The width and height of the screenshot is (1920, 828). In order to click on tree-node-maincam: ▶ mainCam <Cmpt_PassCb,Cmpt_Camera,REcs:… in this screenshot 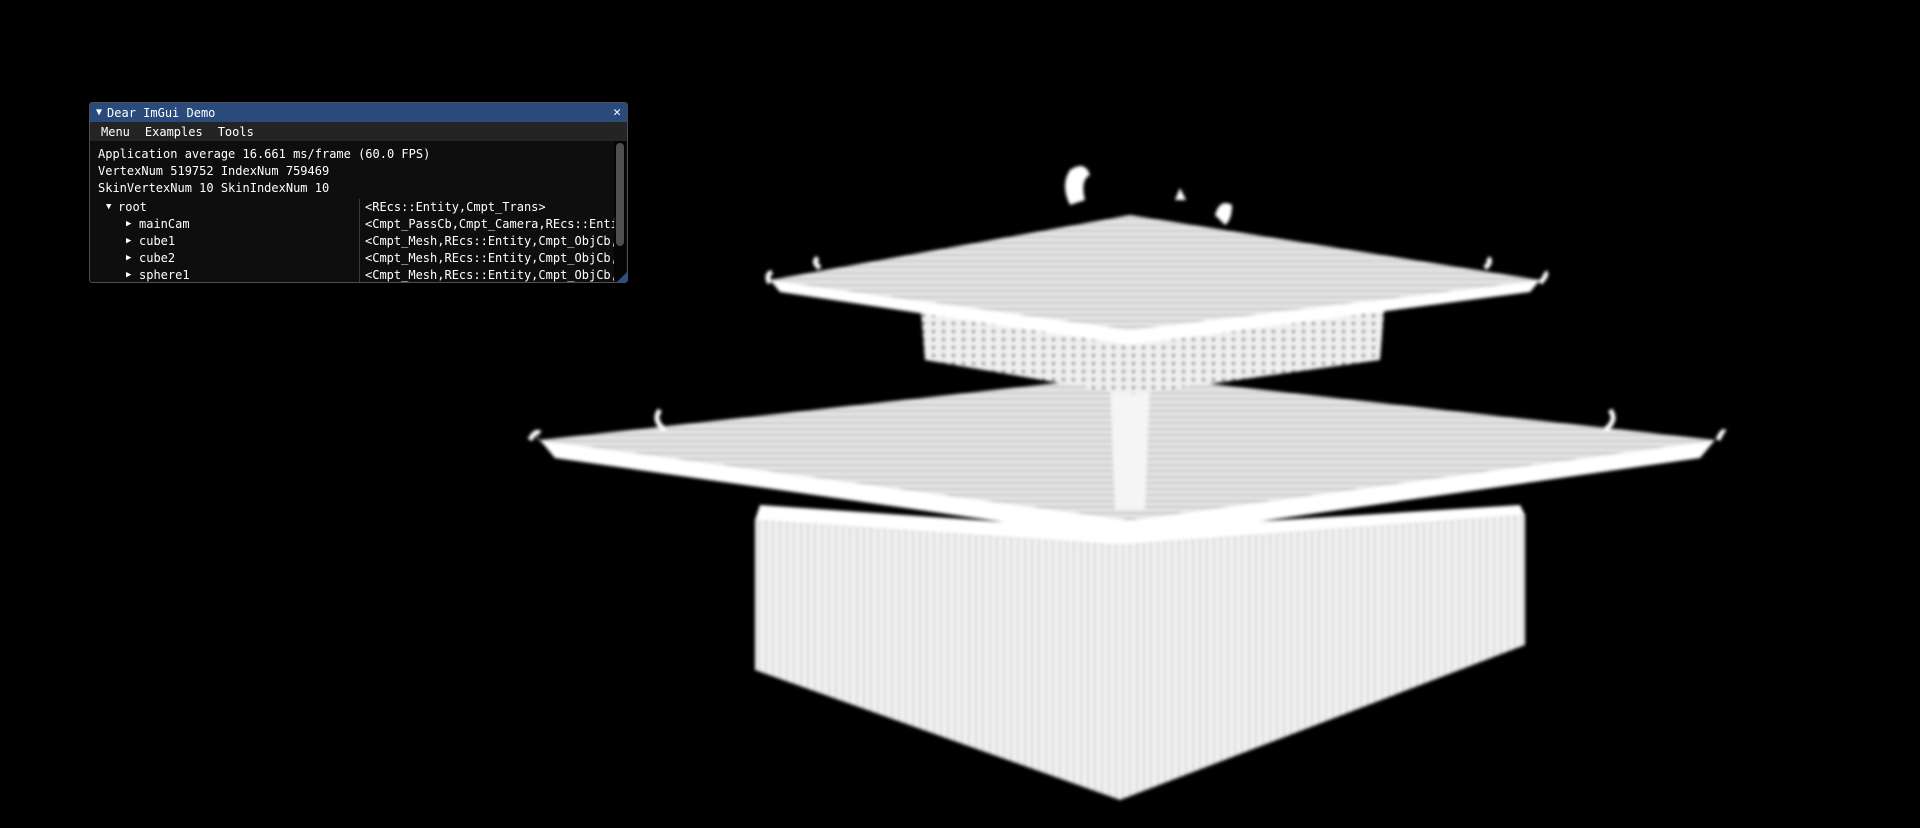, I will do `click(362, 224)`.